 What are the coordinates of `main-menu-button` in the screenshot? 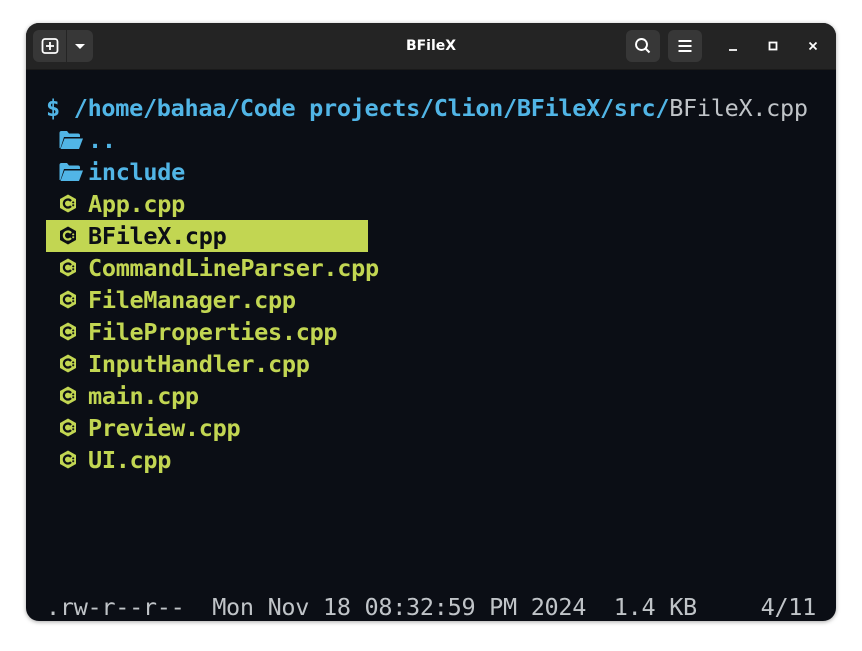 It's located at (685, 46).